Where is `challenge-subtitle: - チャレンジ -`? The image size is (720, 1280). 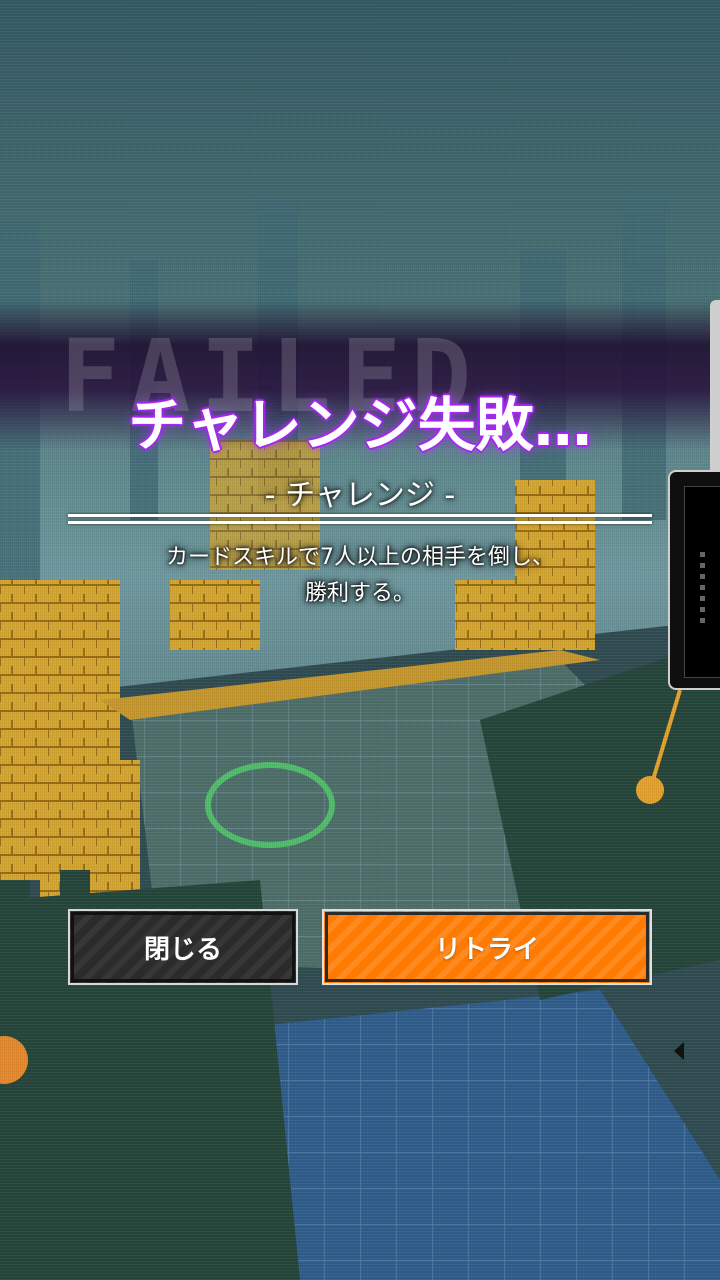
challenge-subtitle: - チャレンジ - is located at coordinates (360, 495).